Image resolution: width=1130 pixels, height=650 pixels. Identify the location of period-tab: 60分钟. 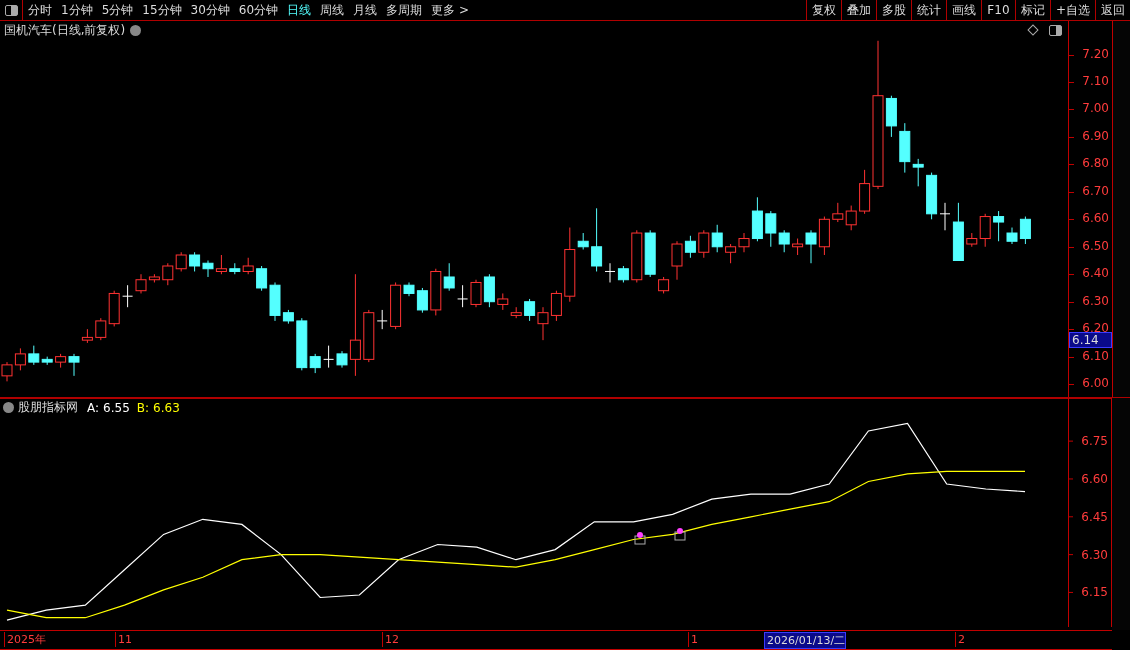
(258, 10).